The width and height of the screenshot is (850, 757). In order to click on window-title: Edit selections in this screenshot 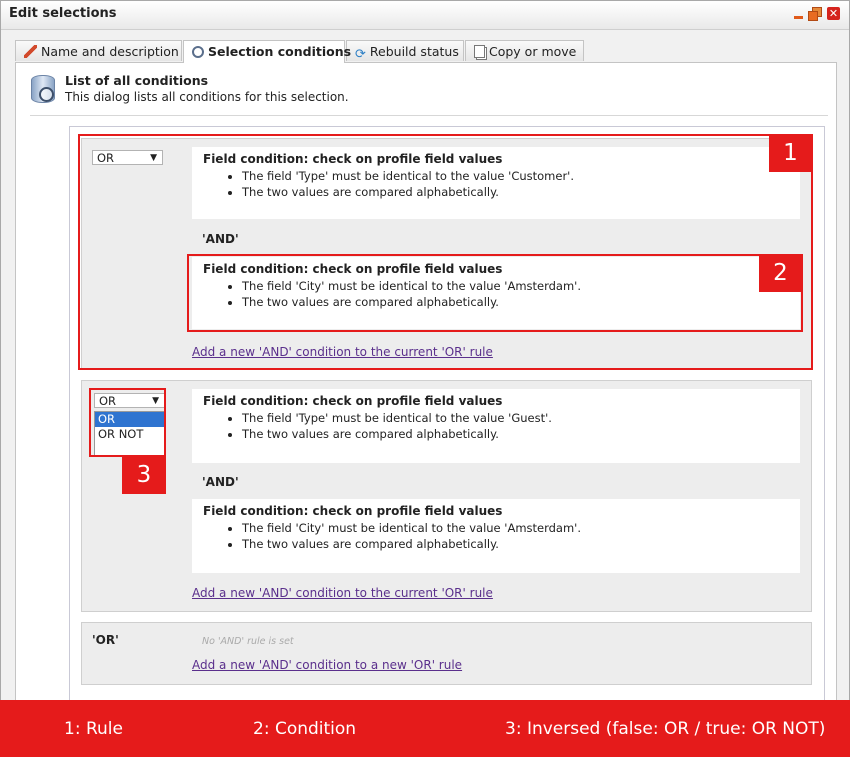, I will do `click(63, 13)`.